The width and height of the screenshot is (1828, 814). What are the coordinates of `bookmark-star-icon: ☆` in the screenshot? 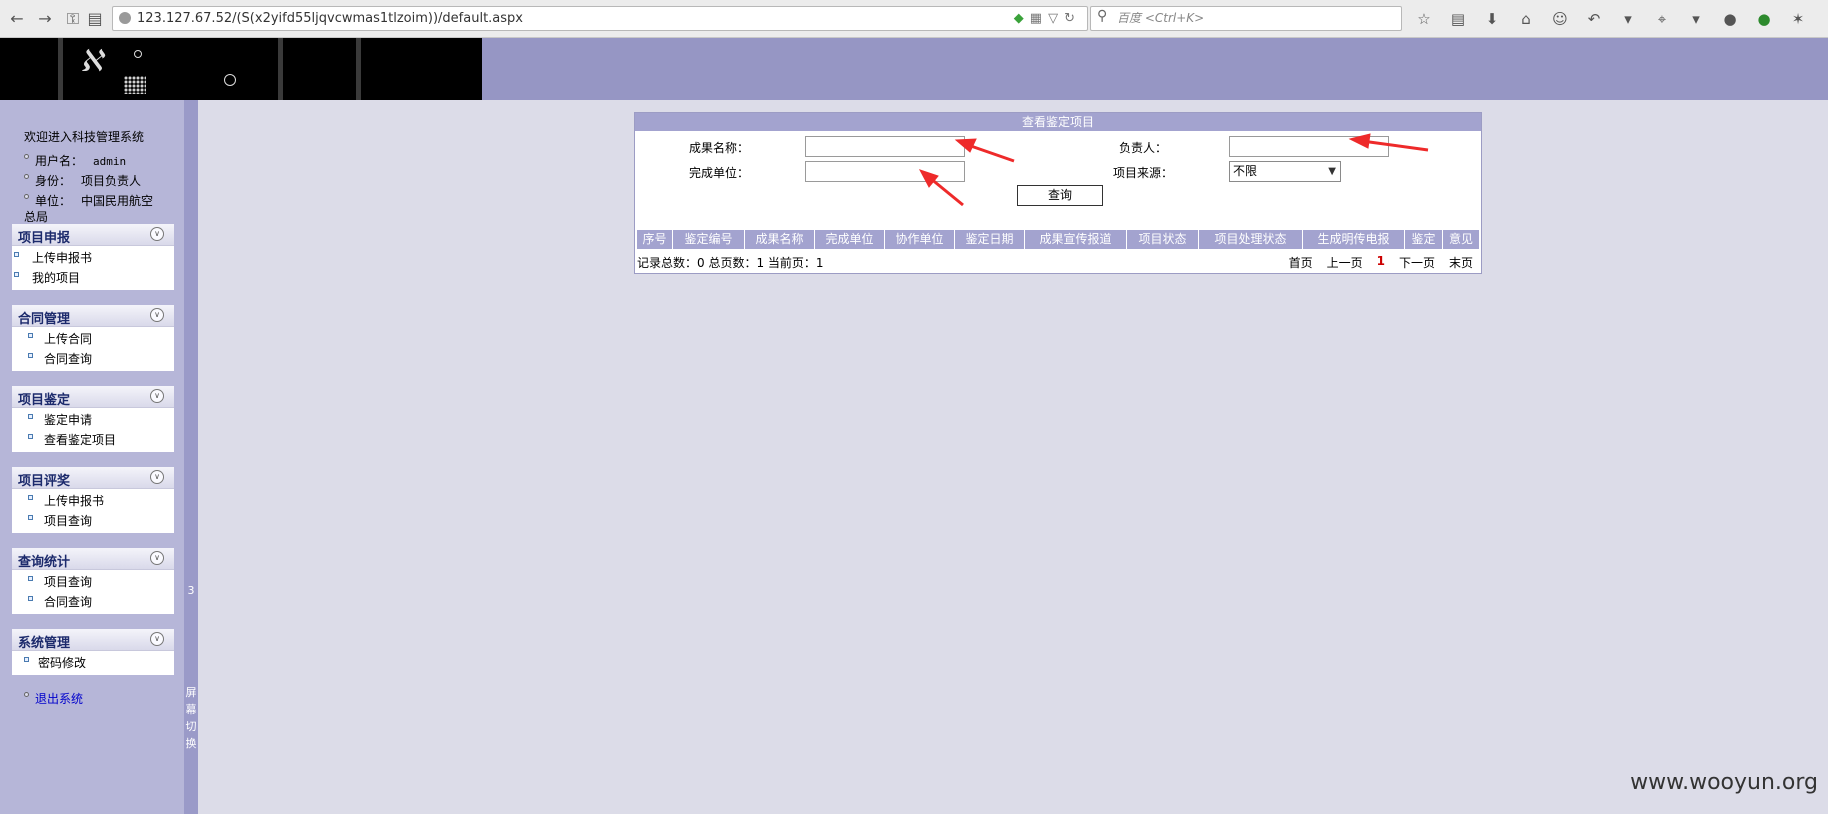 It's located at (1424, 19).